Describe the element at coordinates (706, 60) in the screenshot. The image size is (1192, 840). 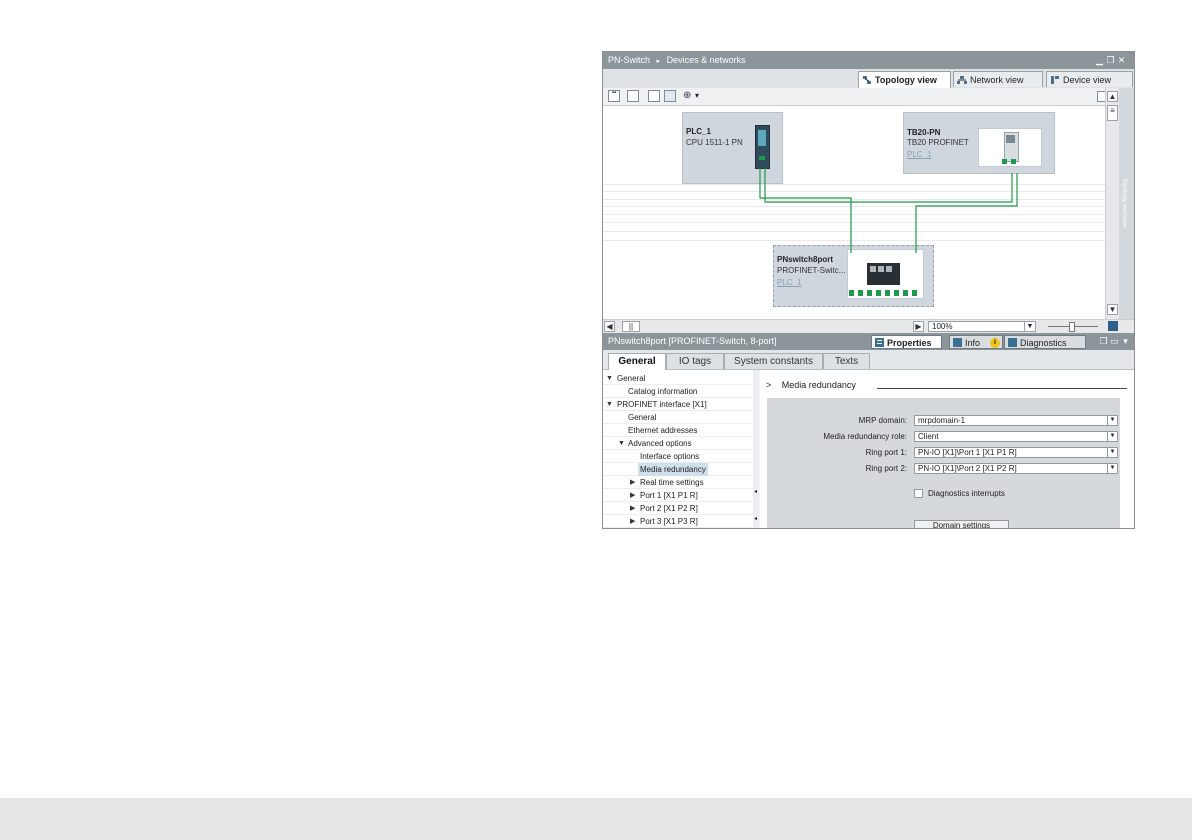
I see `breadcrumb-page: Devices & networks` at that location.